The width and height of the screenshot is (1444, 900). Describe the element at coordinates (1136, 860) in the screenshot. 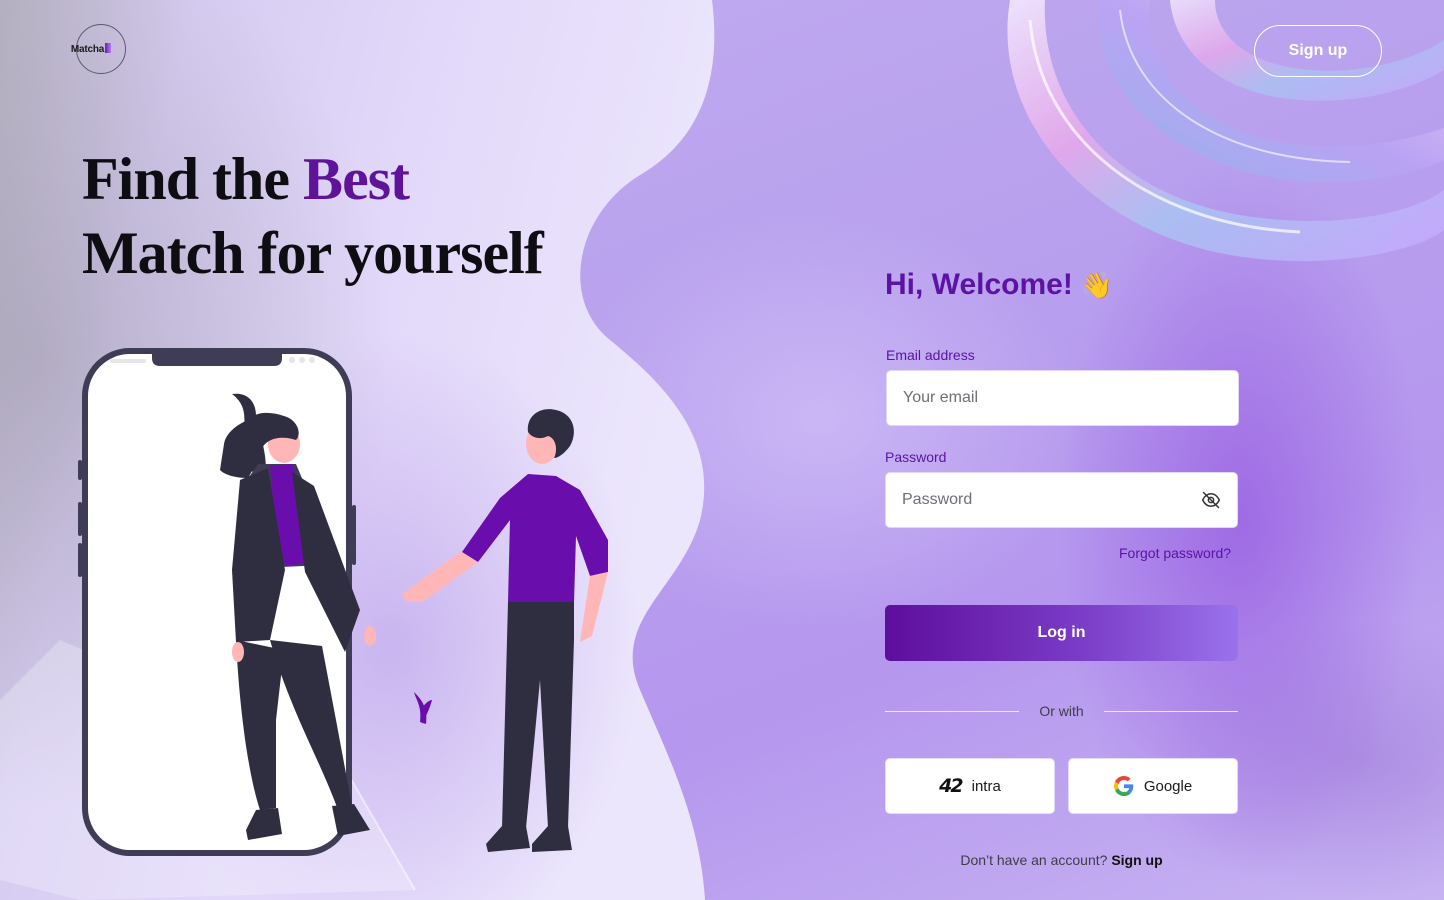

I see `signup-link: Sign up` at that location.